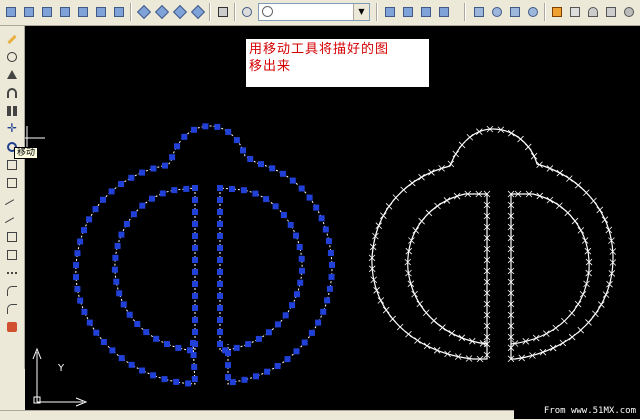 The height and width of the screenshot is (420, 640). Describe the element at coordinates (12, 93) in the screenshot. I see `offset-button` at that location.